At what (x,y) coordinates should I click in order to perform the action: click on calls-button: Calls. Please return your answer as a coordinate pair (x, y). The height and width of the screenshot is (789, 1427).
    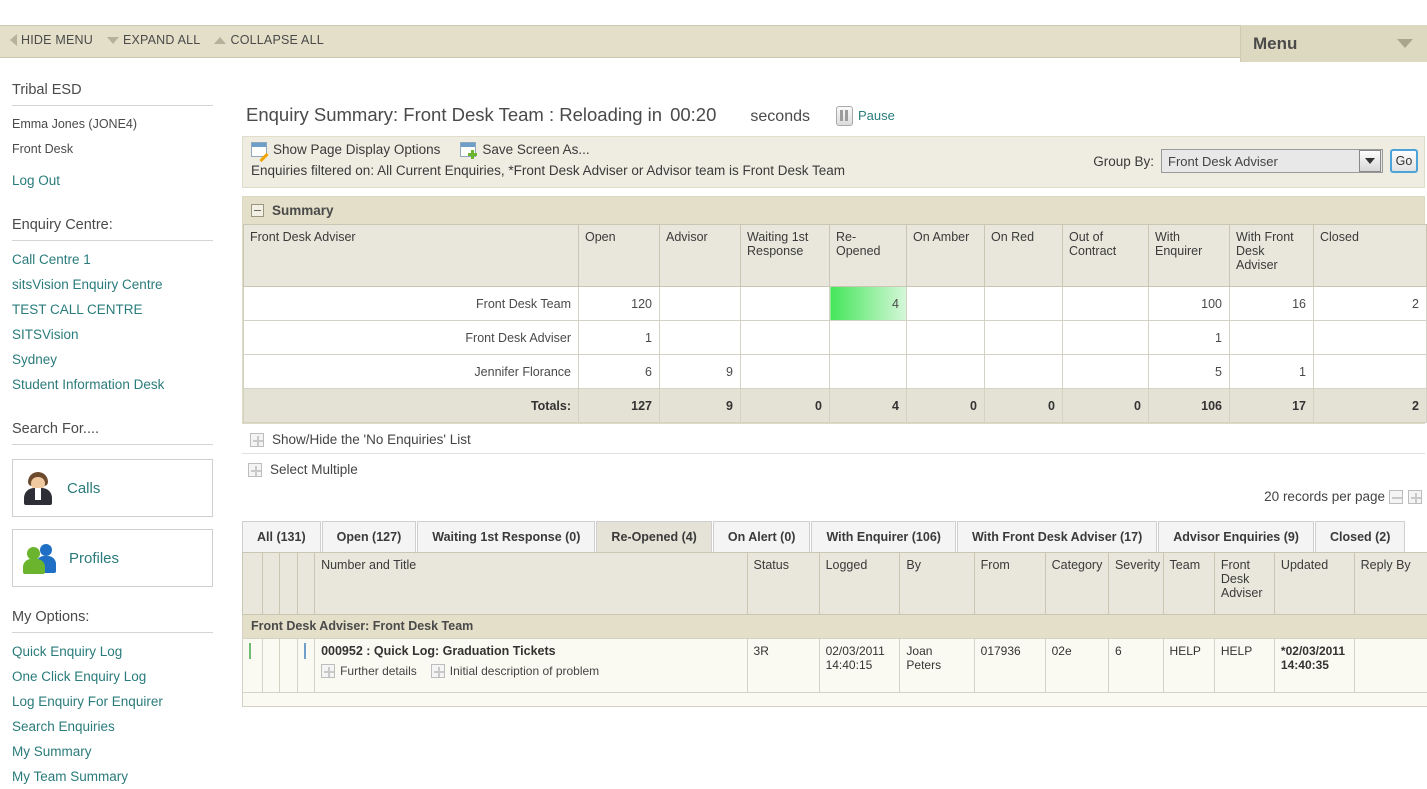
    Looking at the image, I should click on (112, 488).